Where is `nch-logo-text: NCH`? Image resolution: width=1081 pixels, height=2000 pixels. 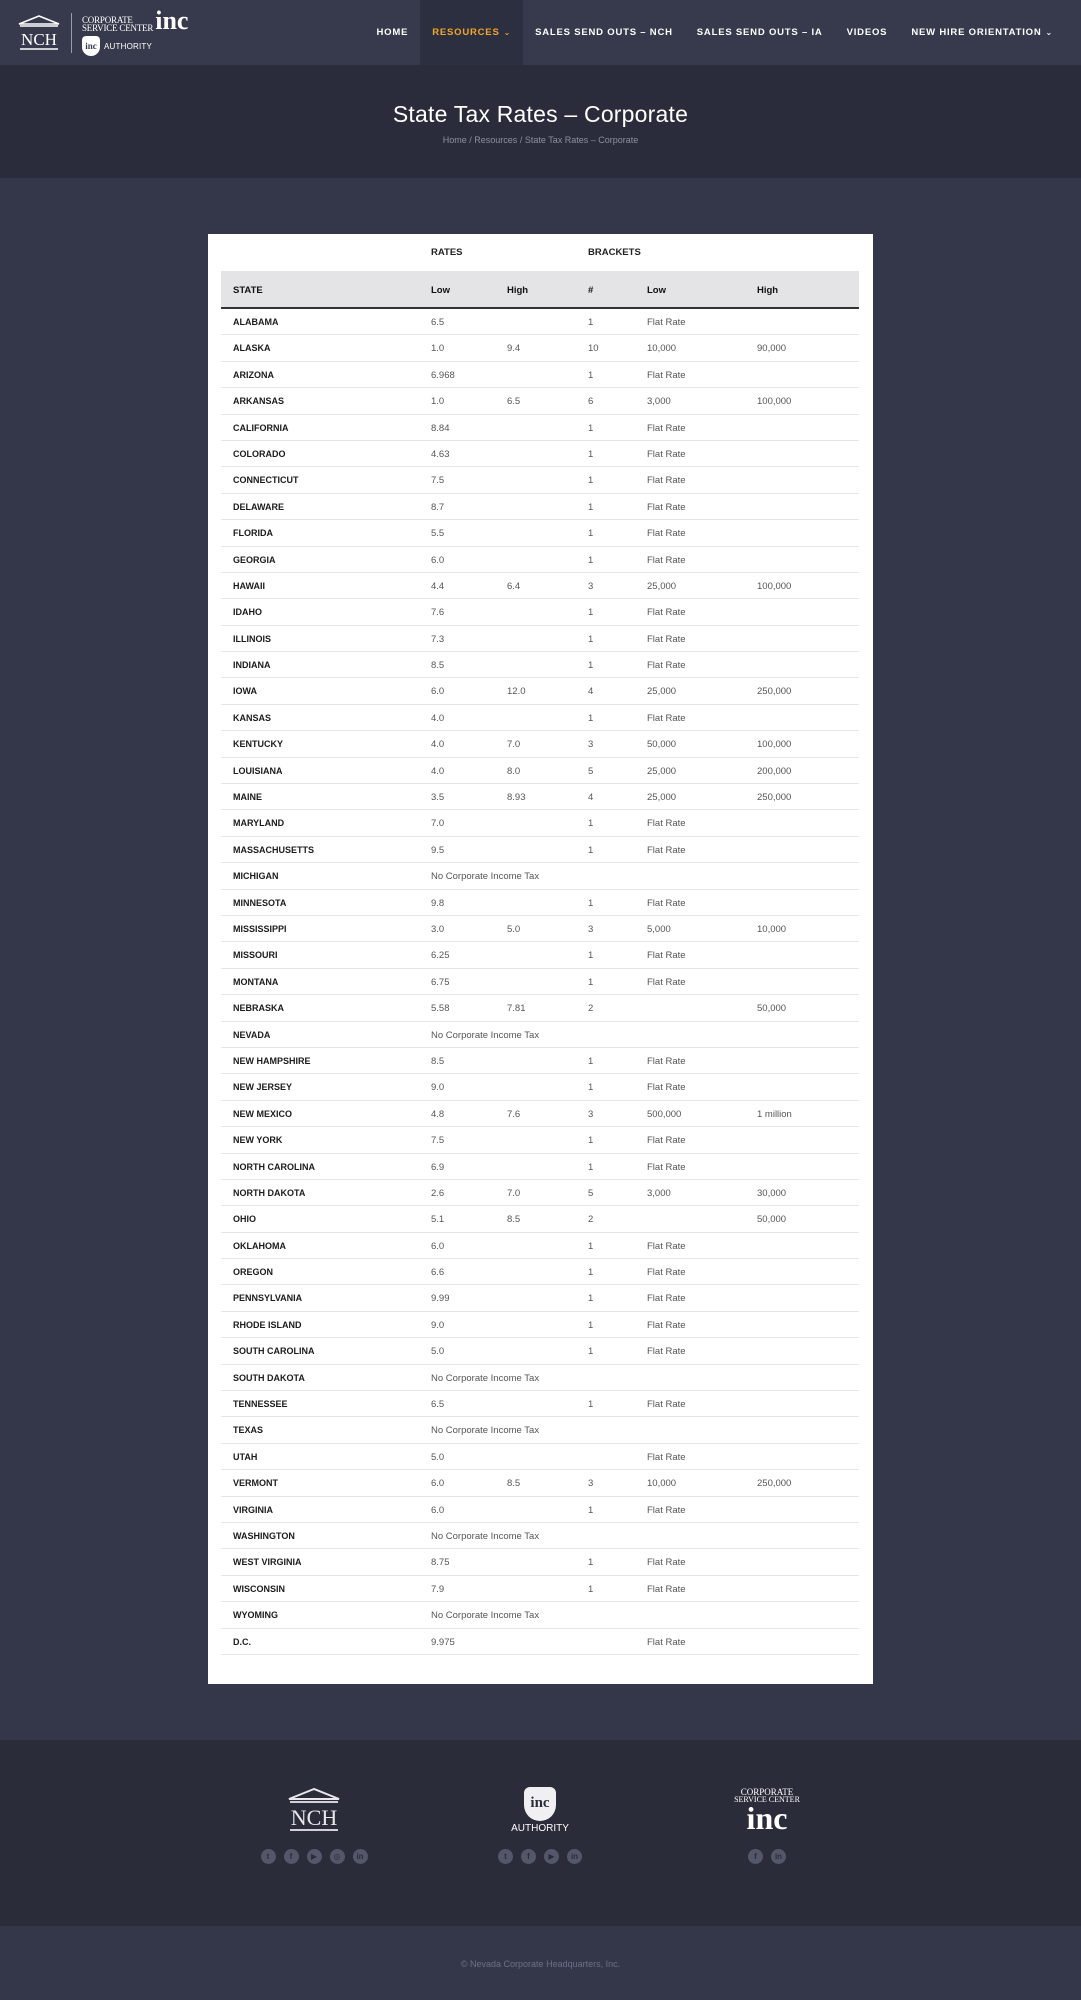 nch-logo-text: NCH is located at coordinates (39, 39).